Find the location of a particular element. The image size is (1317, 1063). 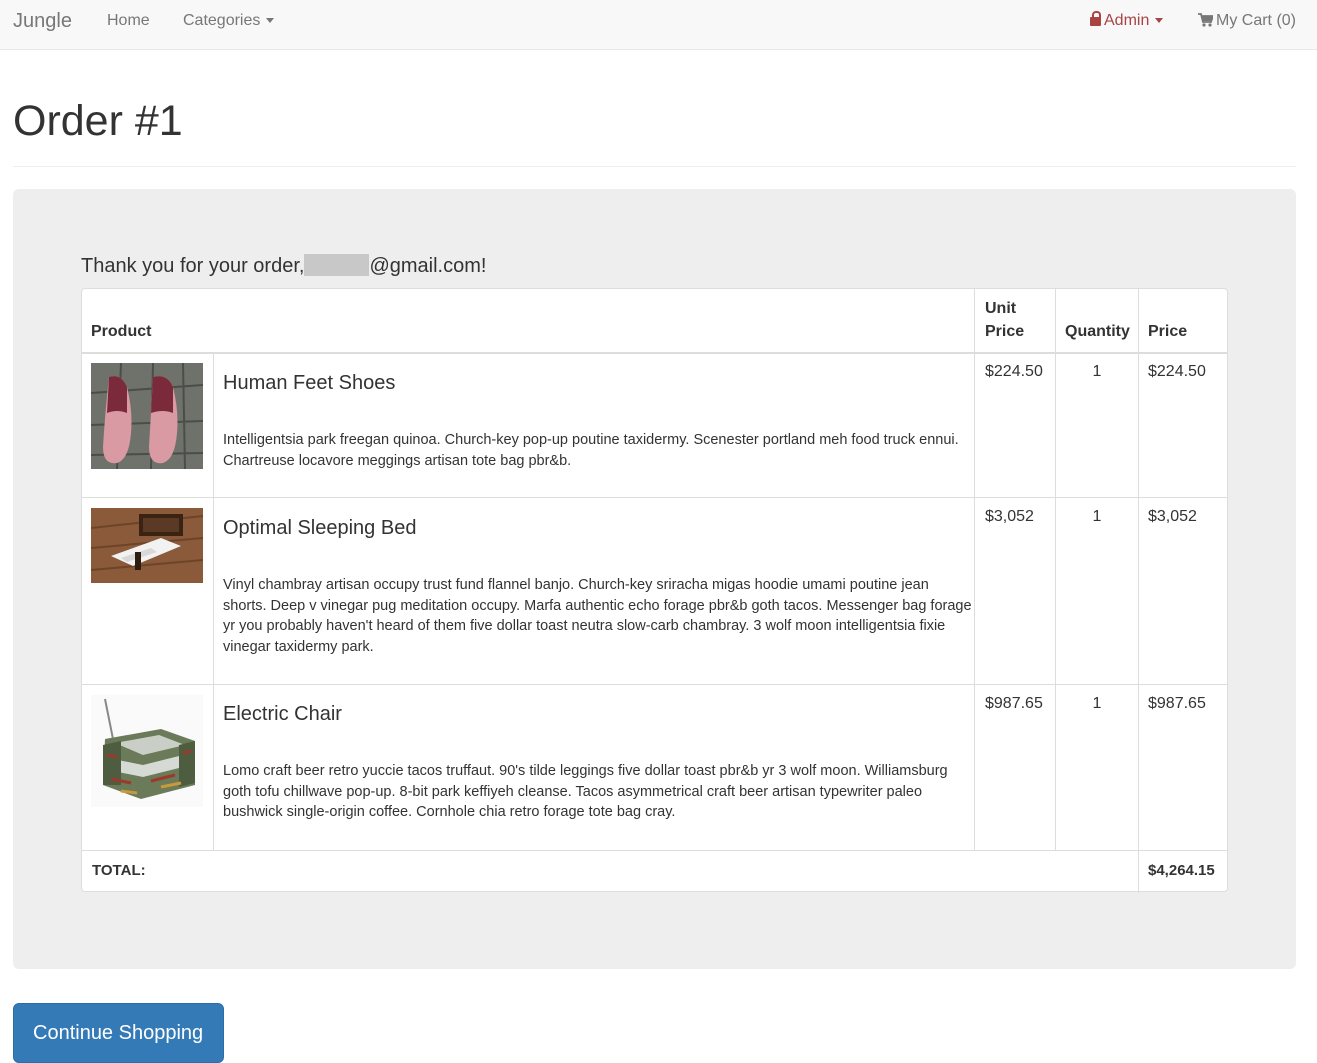

line-price: $987.65 is located at coordinates (1177, 703).